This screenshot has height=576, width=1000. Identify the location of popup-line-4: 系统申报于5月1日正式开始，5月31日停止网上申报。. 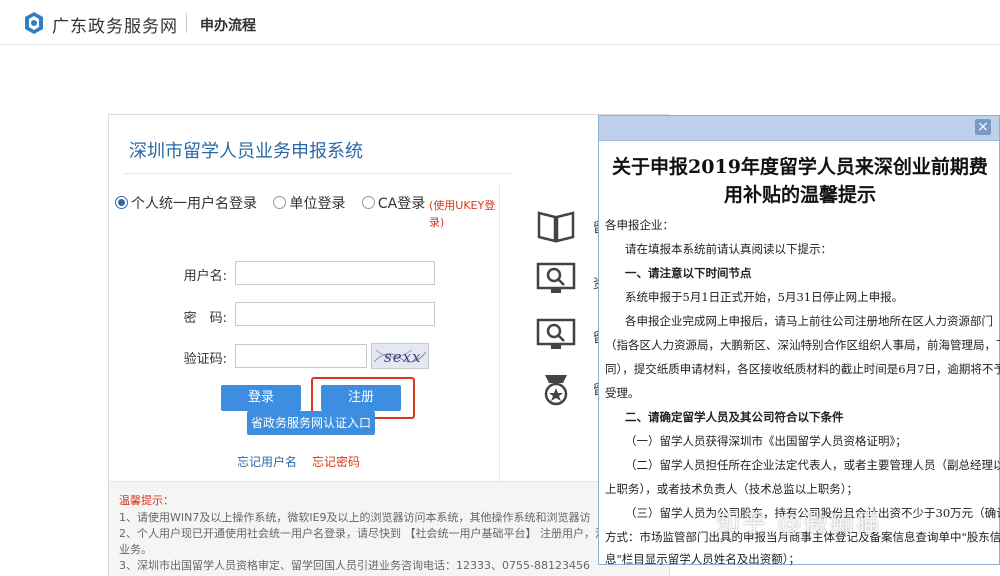
(764, 297).